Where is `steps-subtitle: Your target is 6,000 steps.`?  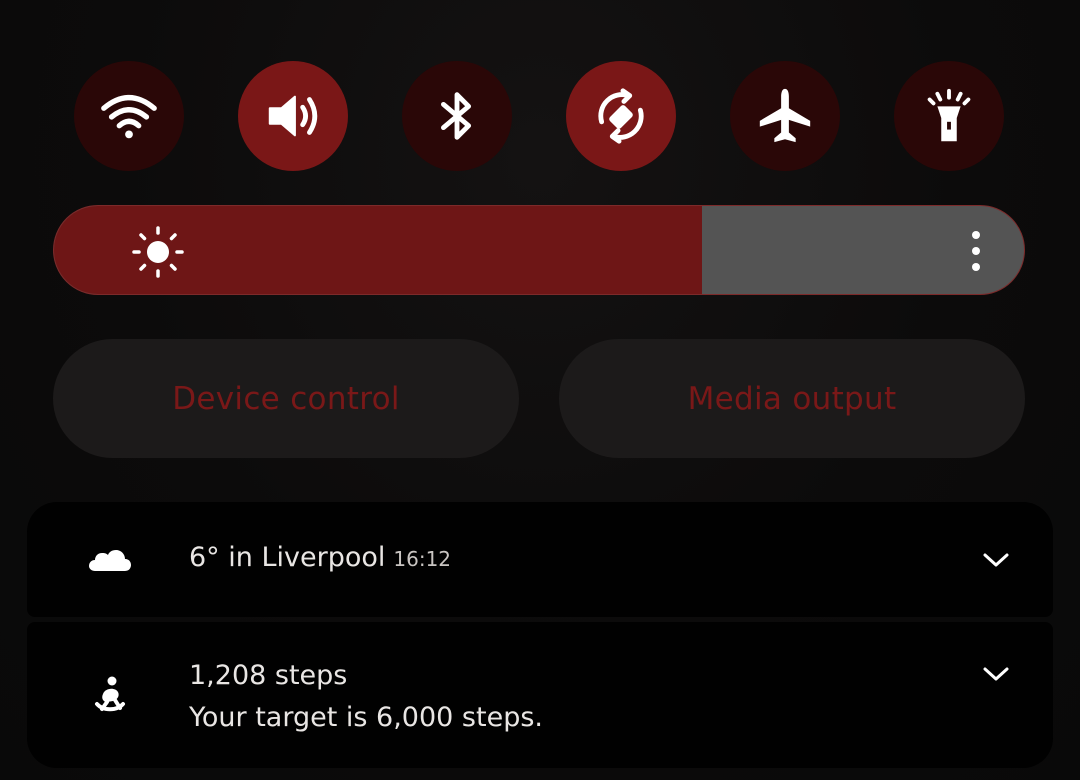
steps-subtitle: Your target is 6,000 steps. is located at coordinates (366, 717).